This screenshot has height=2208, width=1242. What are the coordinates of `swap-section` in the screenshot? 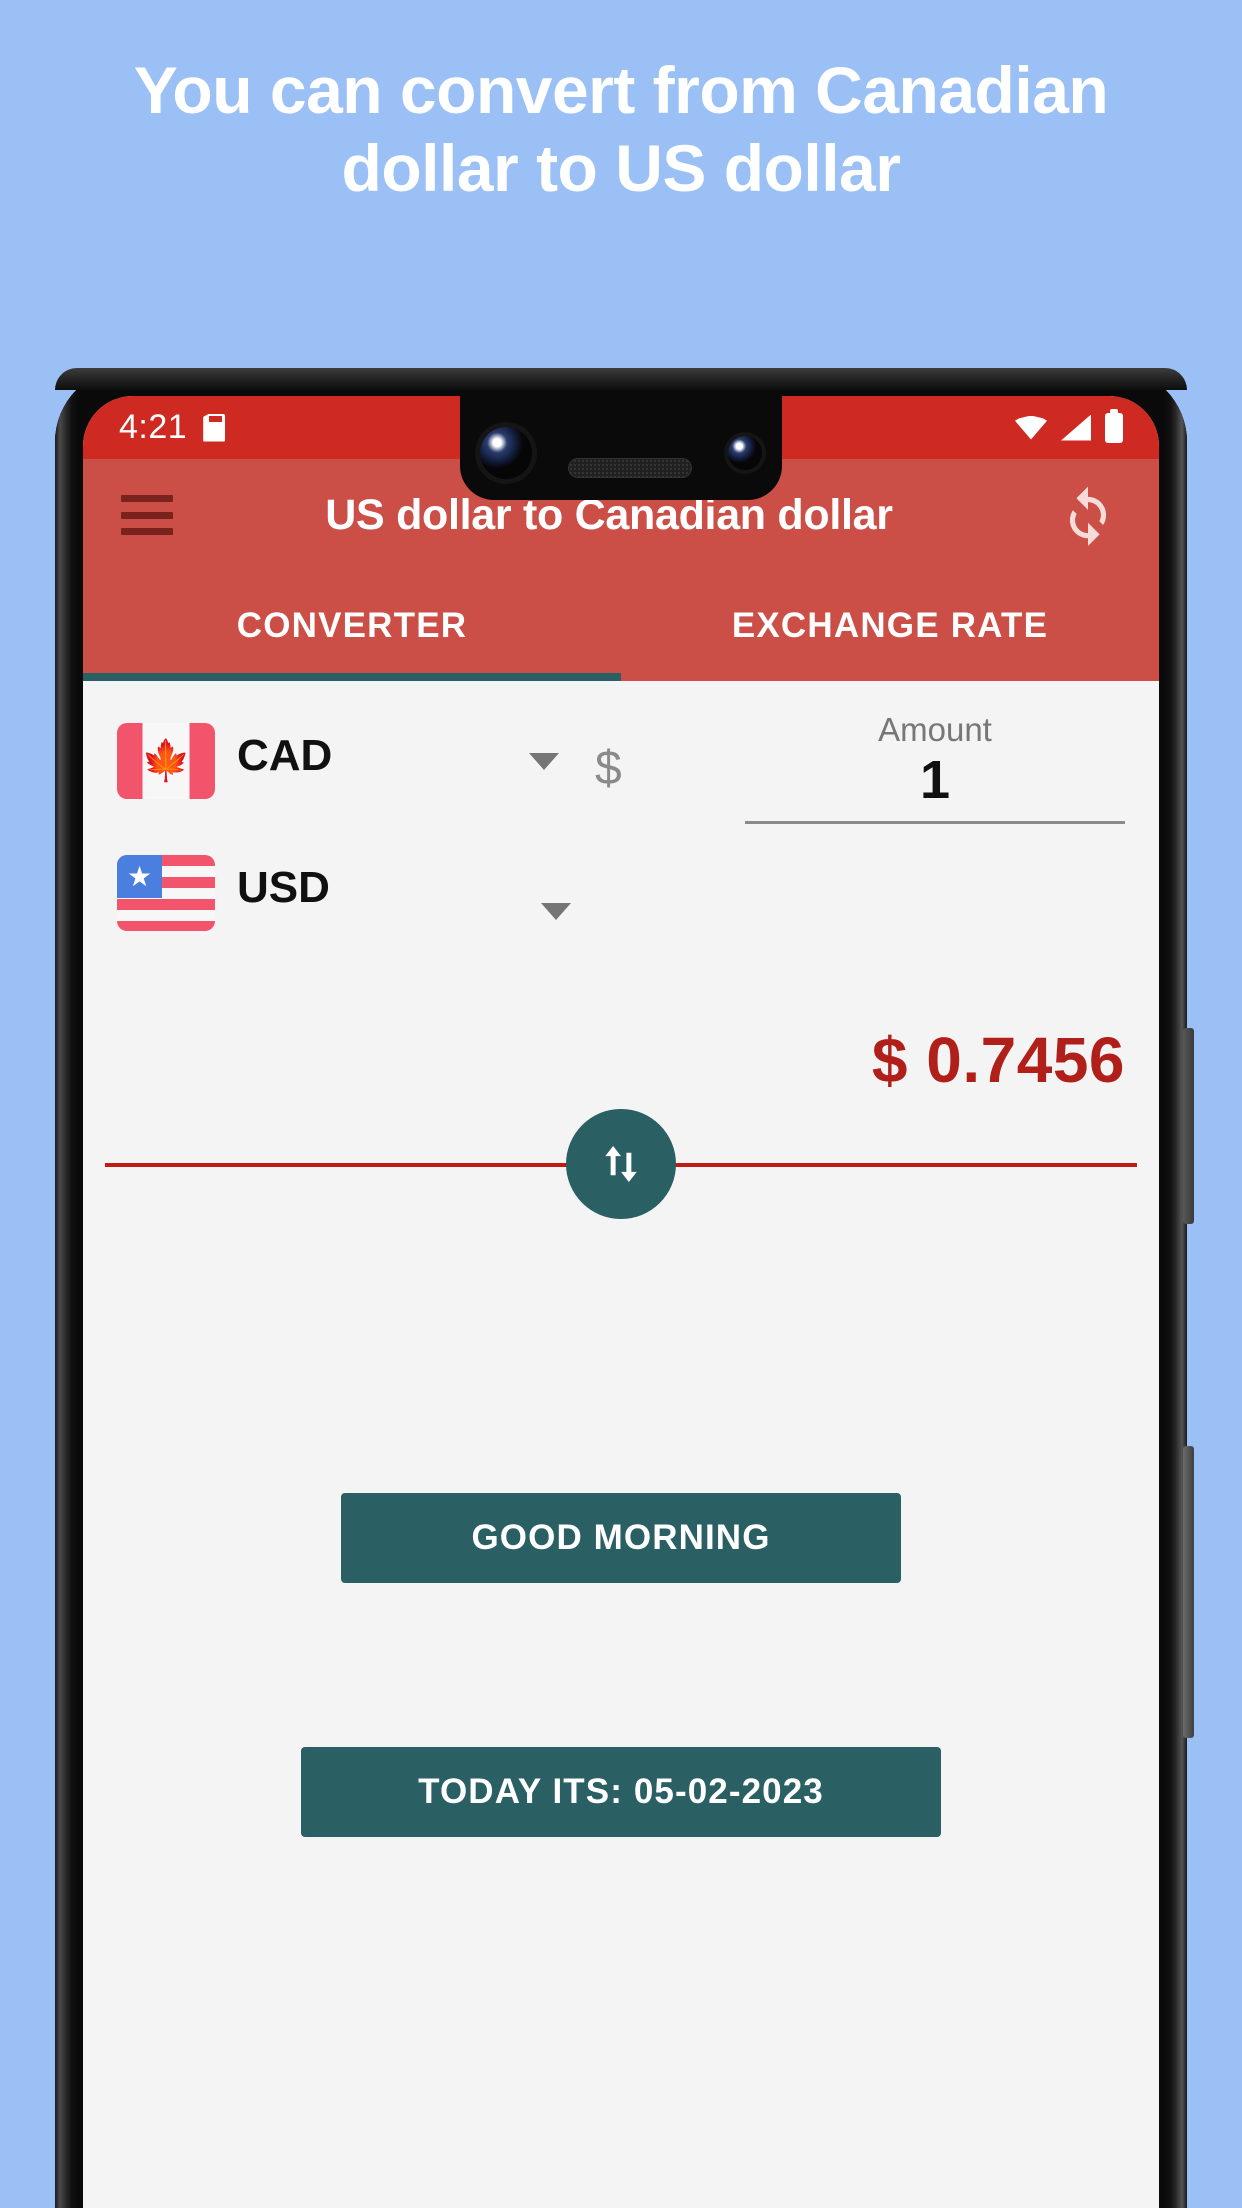 It's located at (621, 1164).